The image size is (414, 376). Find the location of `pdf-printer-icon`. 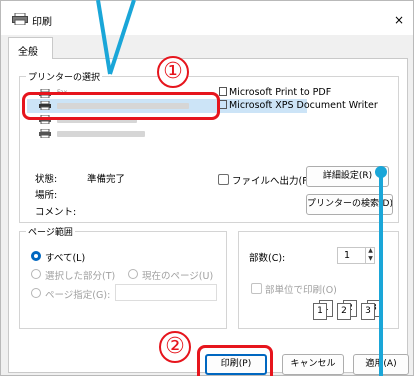

pdf-printer-icon is located at coordinates (223, 91).